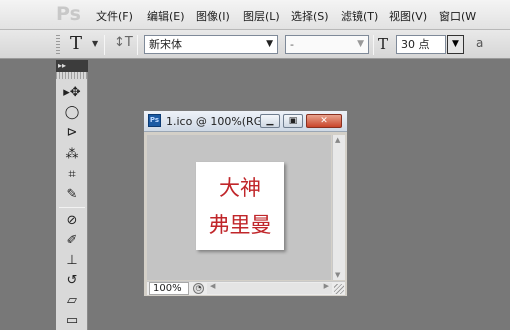 This screenshot has height=330, width=510. I want to click on eyedropper-tool-icon: ✎, so click(72, 195).